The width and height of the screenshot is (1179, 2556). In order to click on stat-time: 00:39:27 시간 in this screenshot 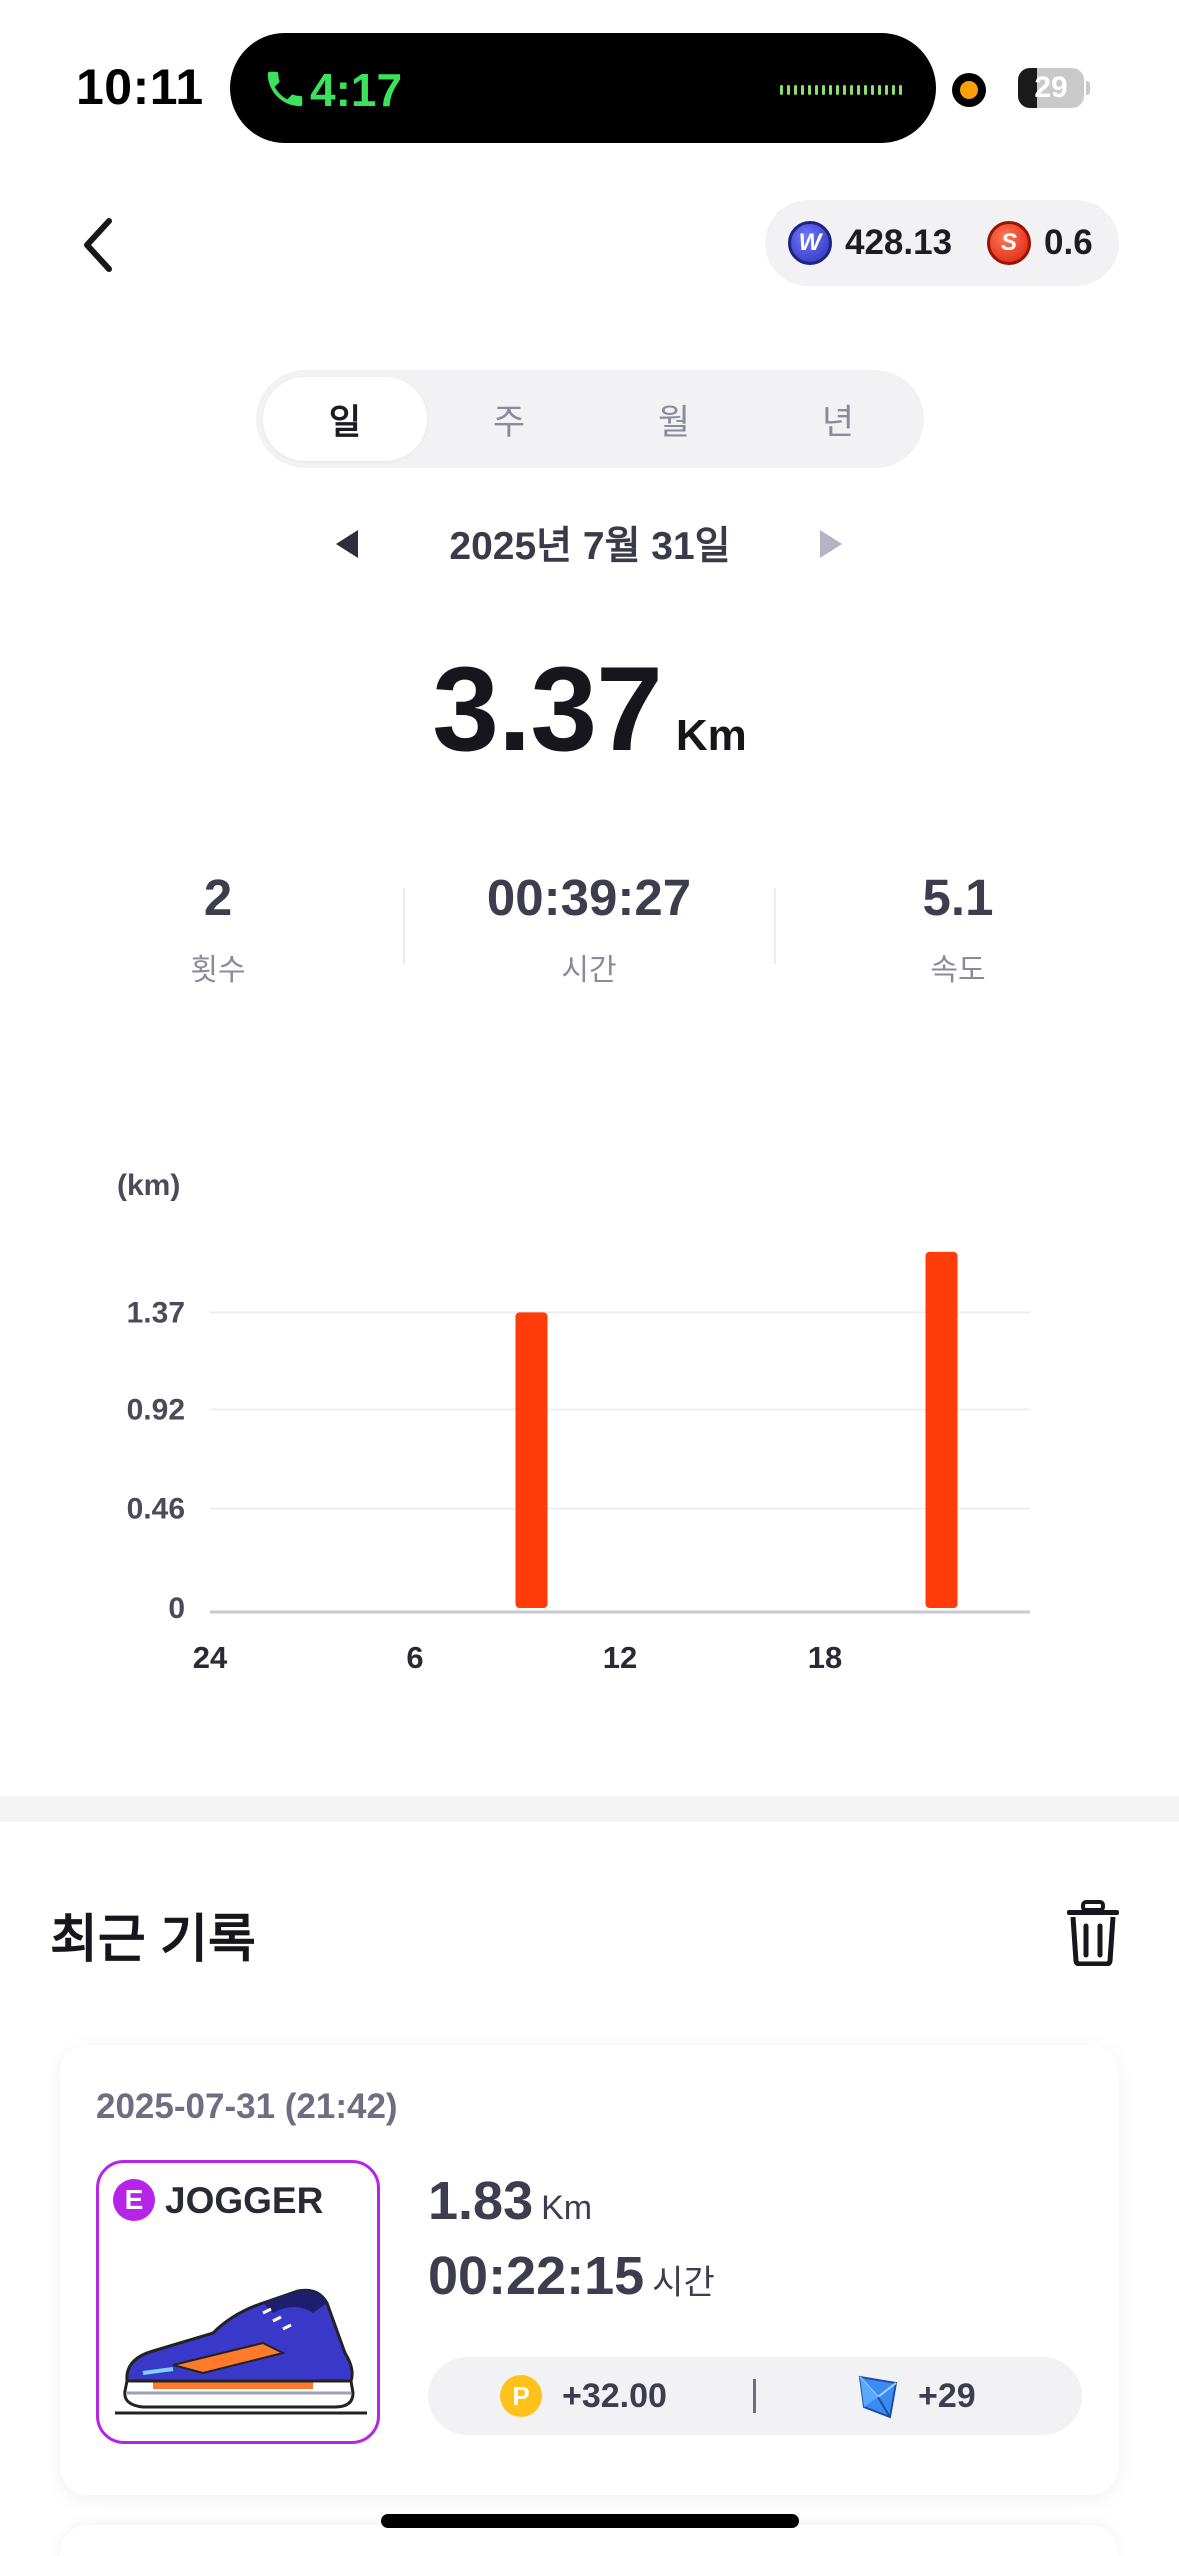, I will do `click(589, 928)`.